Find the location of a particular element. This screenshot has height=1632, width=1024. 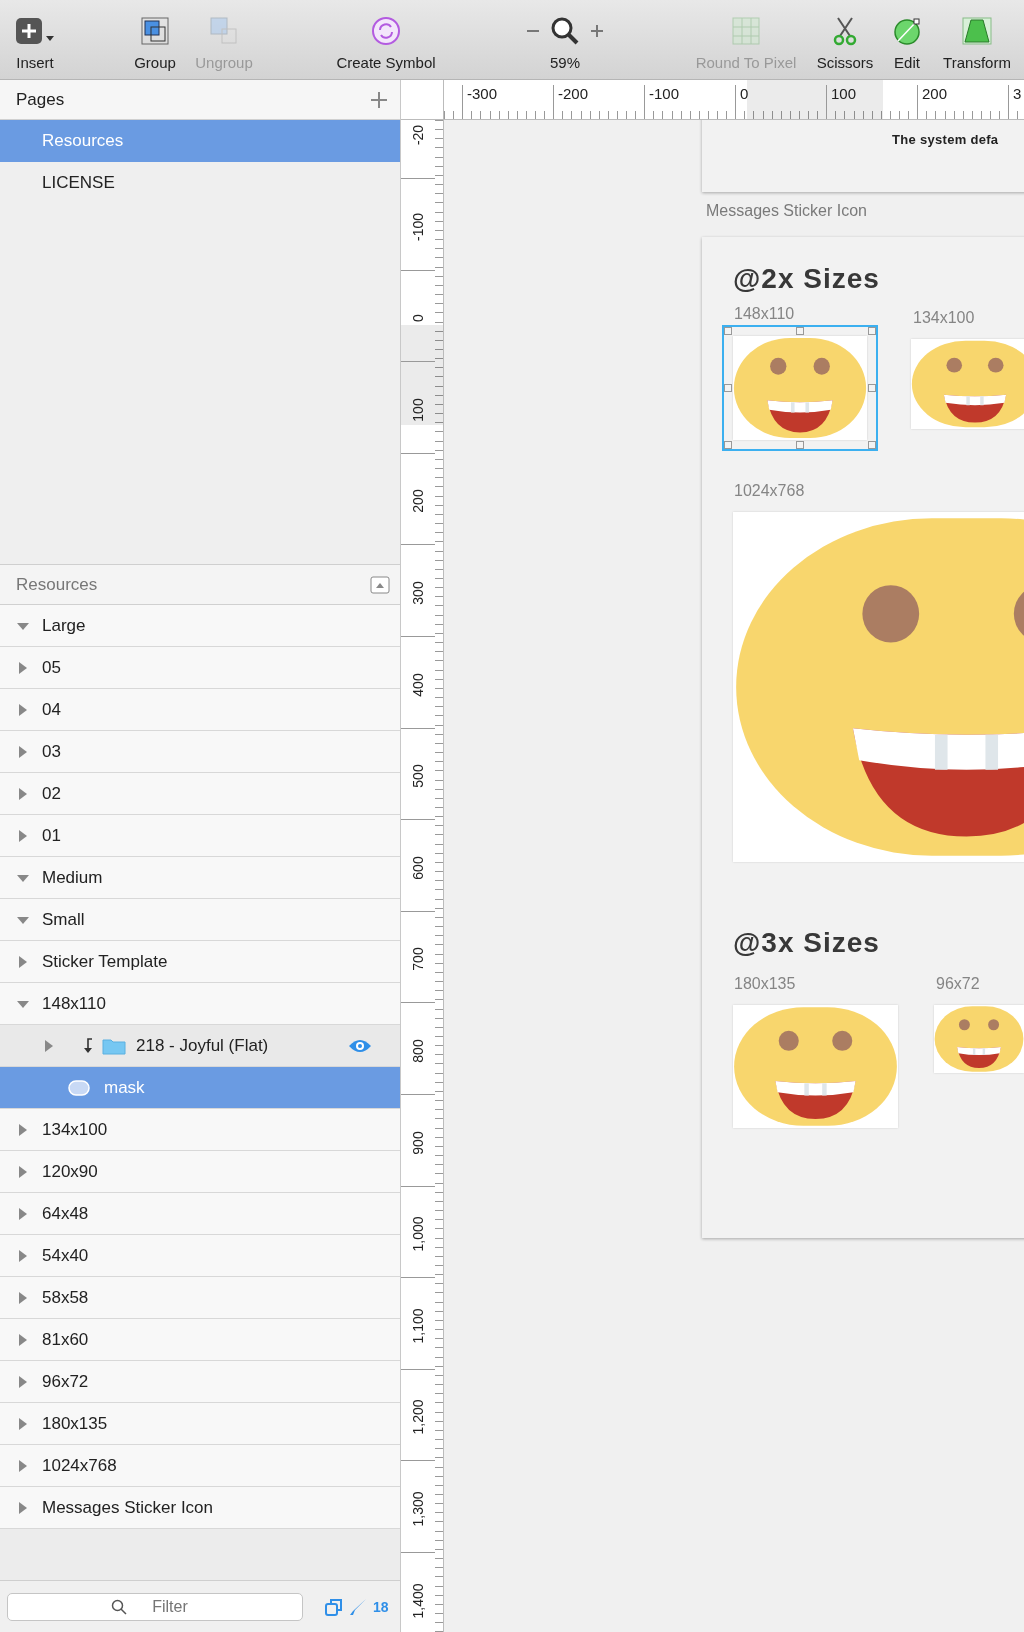

layer-row: Small is located at coordinates (200, 920).